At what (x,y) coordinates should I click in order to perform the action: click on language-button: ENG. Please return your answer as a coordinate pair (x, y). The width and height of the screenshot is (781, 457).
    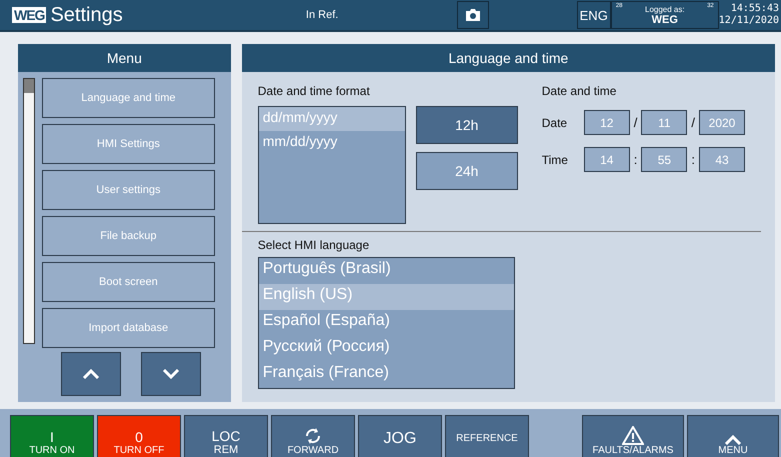
    Looking at the image, I should click on (593, 15).